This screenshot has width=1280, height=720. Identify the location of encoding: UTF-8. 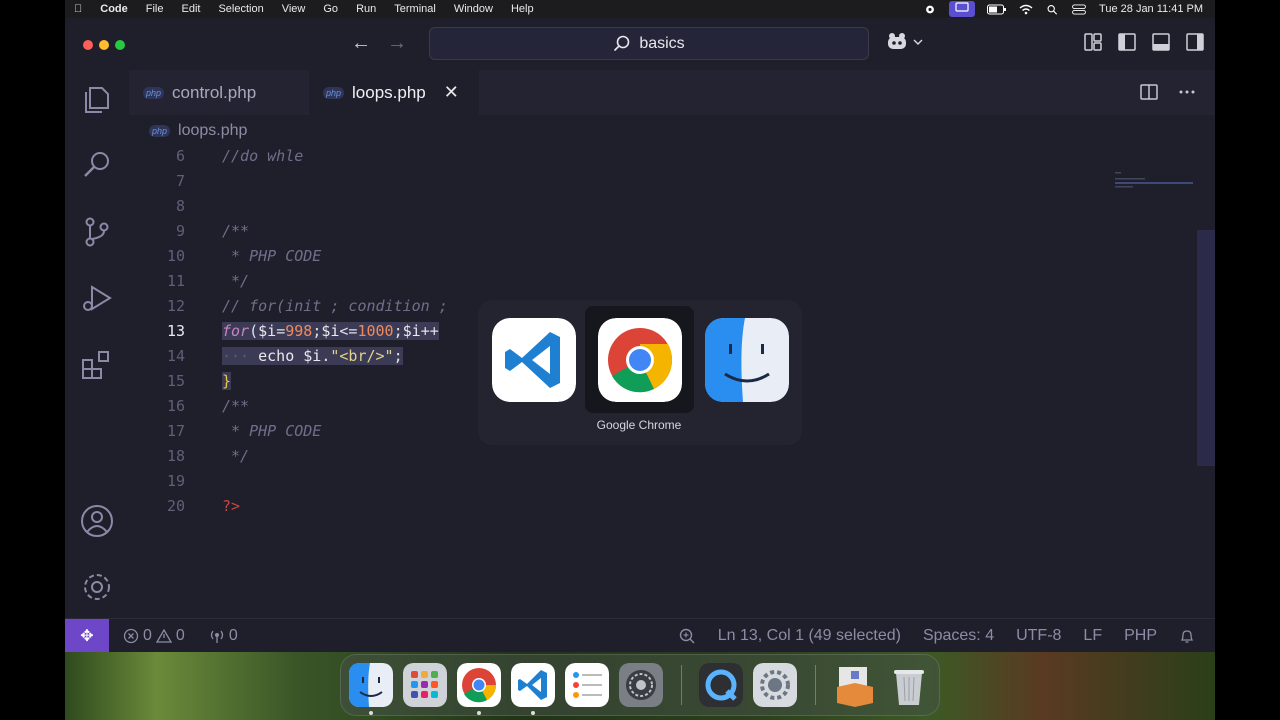
(1038, 636).